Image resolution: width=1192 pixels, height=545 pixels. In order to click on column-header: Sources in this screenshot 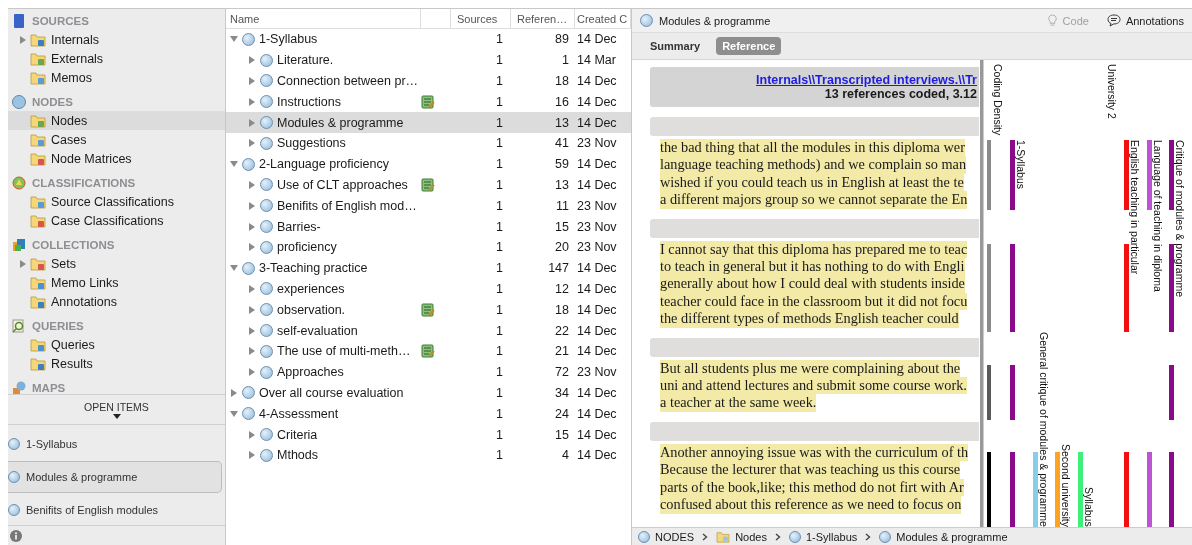, I will do `click(481, 18)`.